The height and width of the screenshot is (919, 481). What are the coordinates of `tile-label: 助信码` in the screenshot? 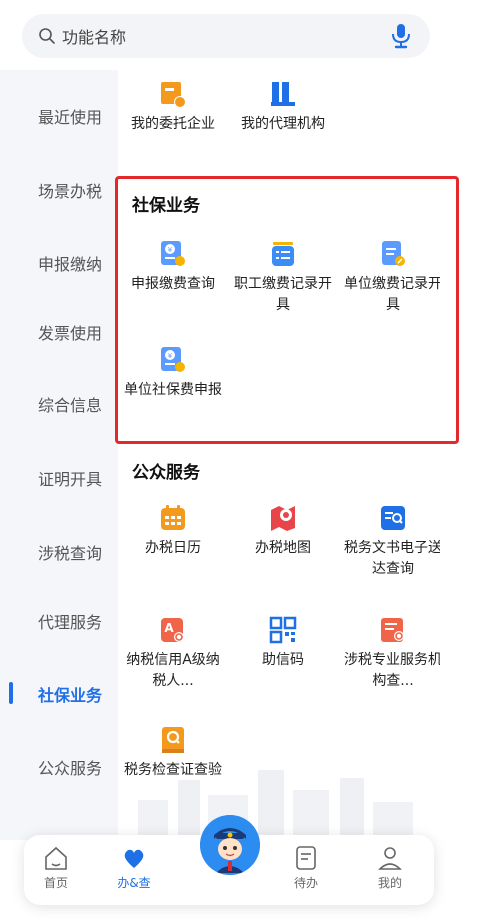 It's located at (283, 660).